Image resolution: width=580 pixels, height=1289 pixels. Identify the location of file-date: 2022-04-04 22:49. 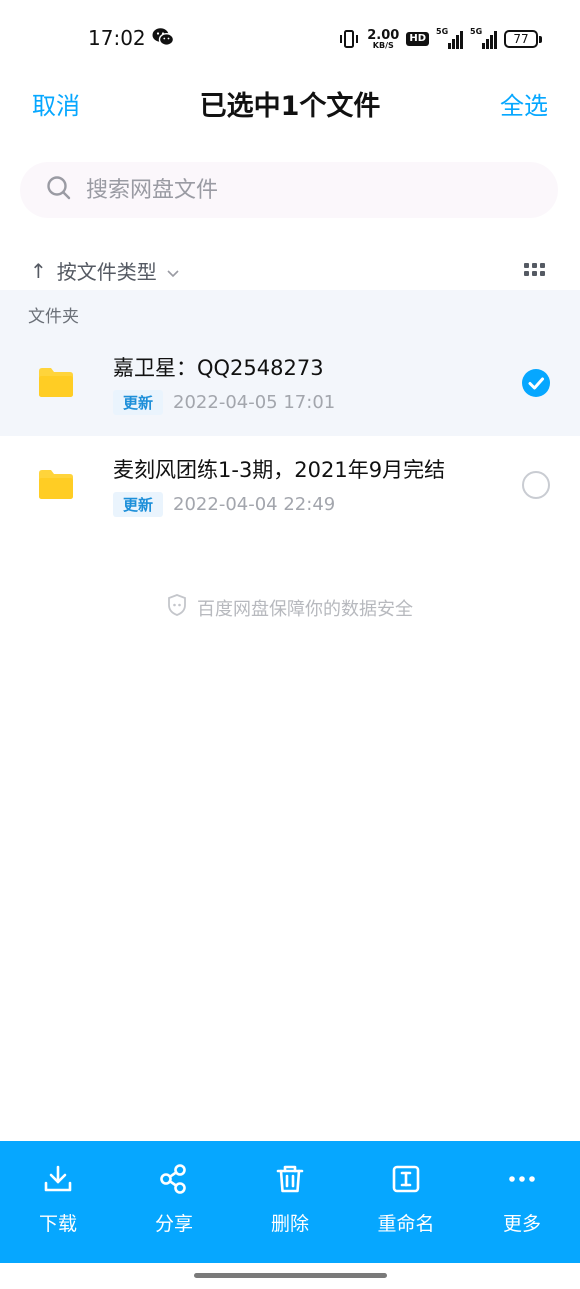
(254, 504).